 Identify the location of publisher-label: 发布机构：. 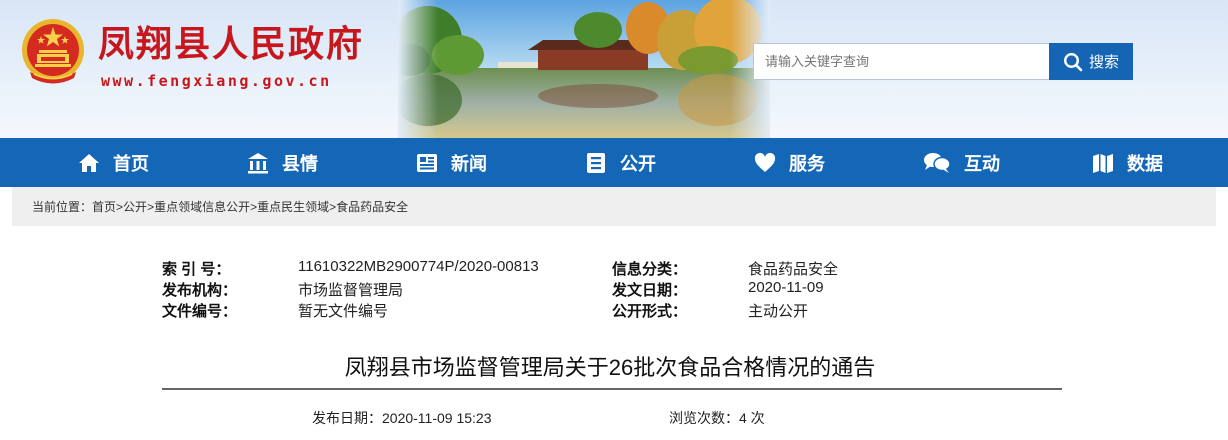
(200, 290).